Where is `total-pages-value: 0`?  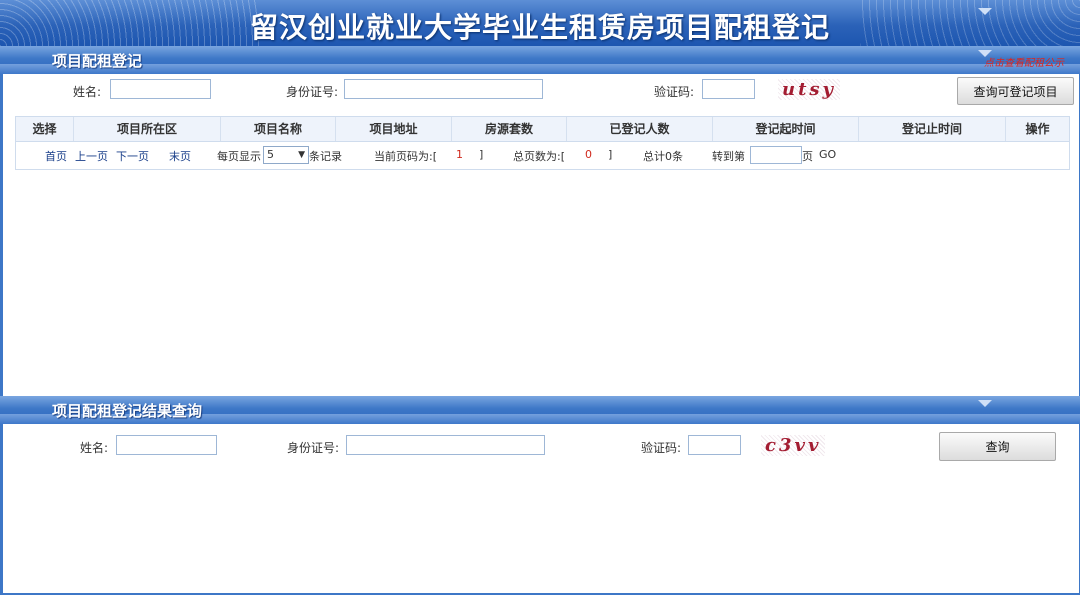 total-pages-value: 0 is located at coordinates (588, 154).